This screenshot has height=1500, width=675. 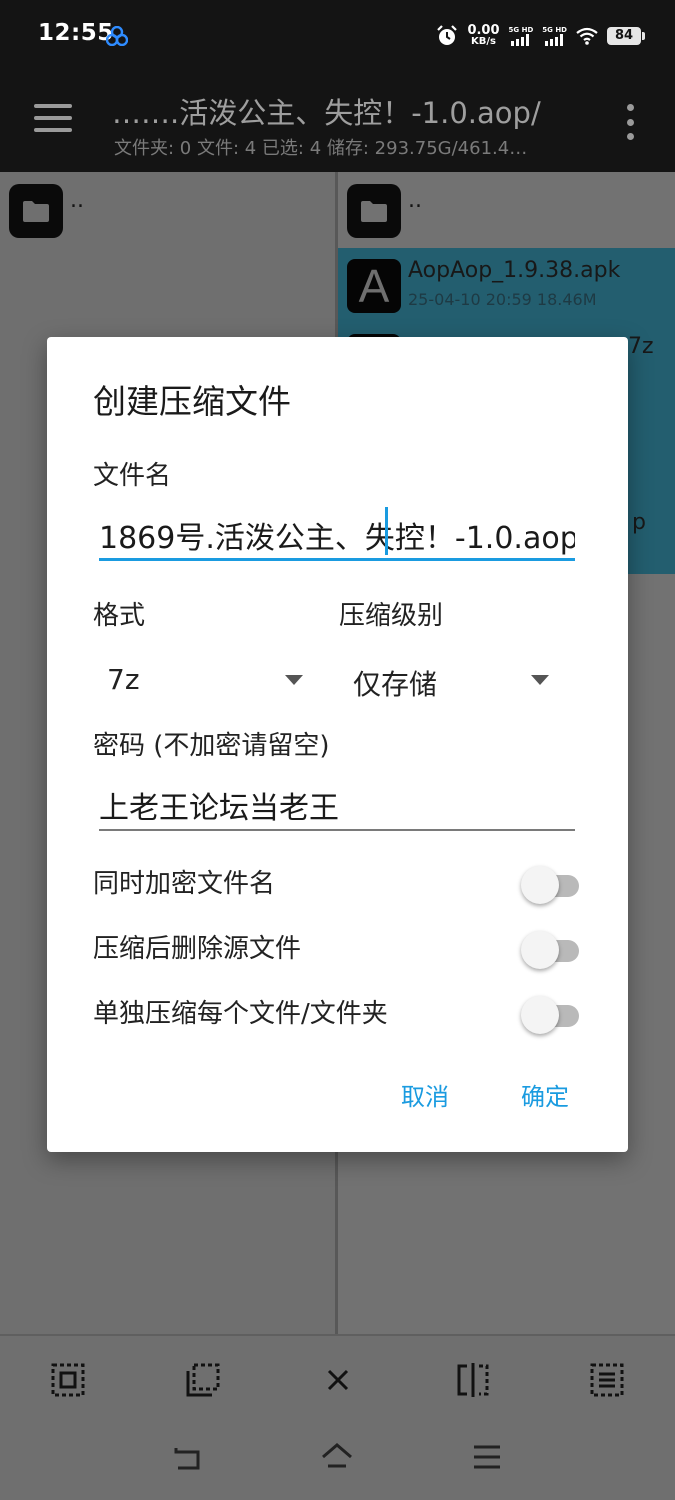 I want to click on select-range-icon, so click(x=203, y=1380).